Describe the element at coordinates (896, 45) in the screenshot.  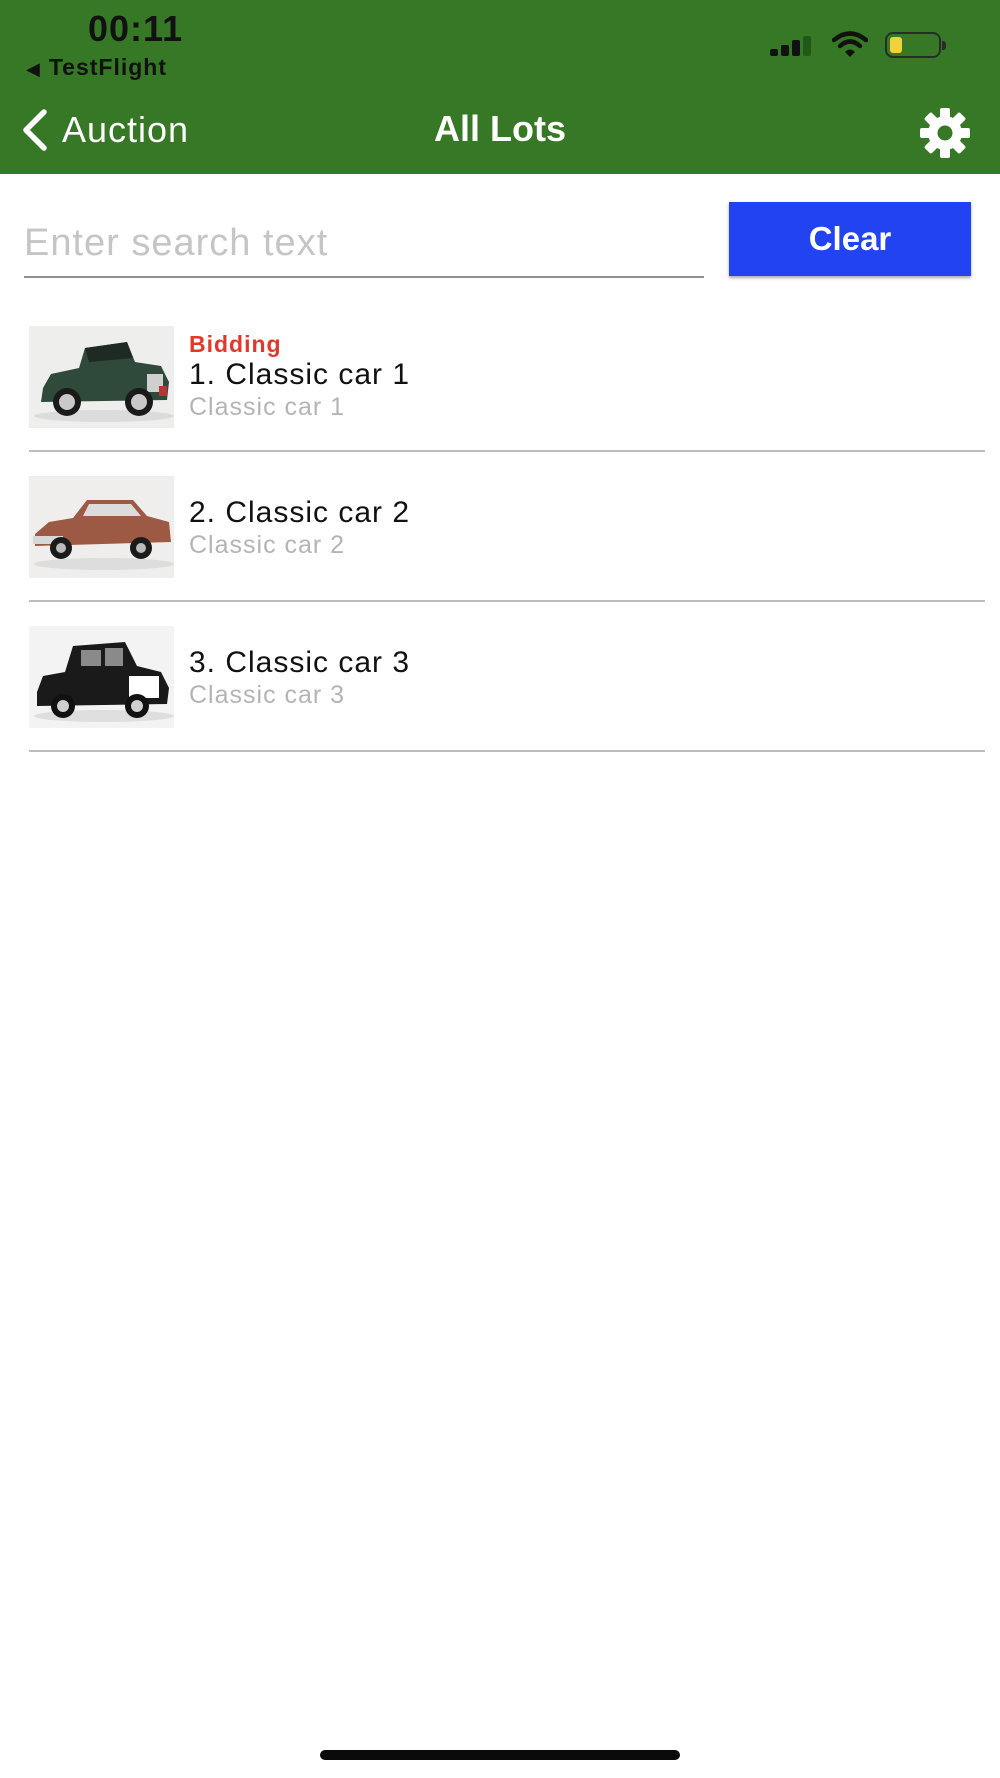
I see `battery-level` at that location.